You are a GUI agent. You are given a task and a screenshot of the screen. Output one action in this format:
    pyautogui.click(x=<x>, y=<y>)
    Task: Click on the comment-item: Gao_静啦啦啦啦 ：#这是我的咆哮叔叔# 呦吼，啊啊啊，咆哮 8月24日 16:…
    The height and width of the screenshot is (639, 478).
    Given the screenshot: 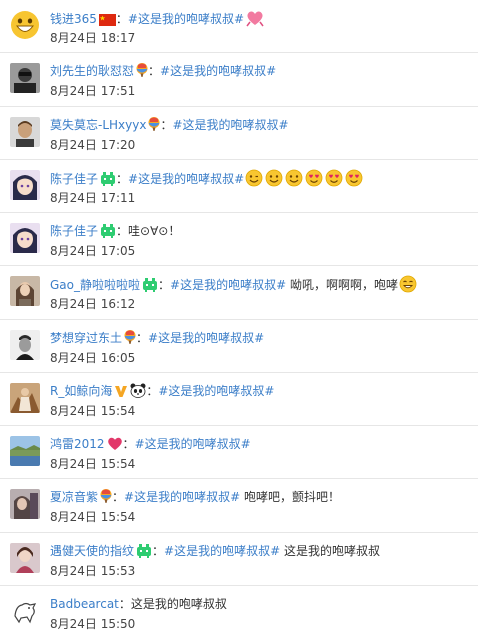 What is the action you would take?
    pyautogui.click(x=239, y=293)
    